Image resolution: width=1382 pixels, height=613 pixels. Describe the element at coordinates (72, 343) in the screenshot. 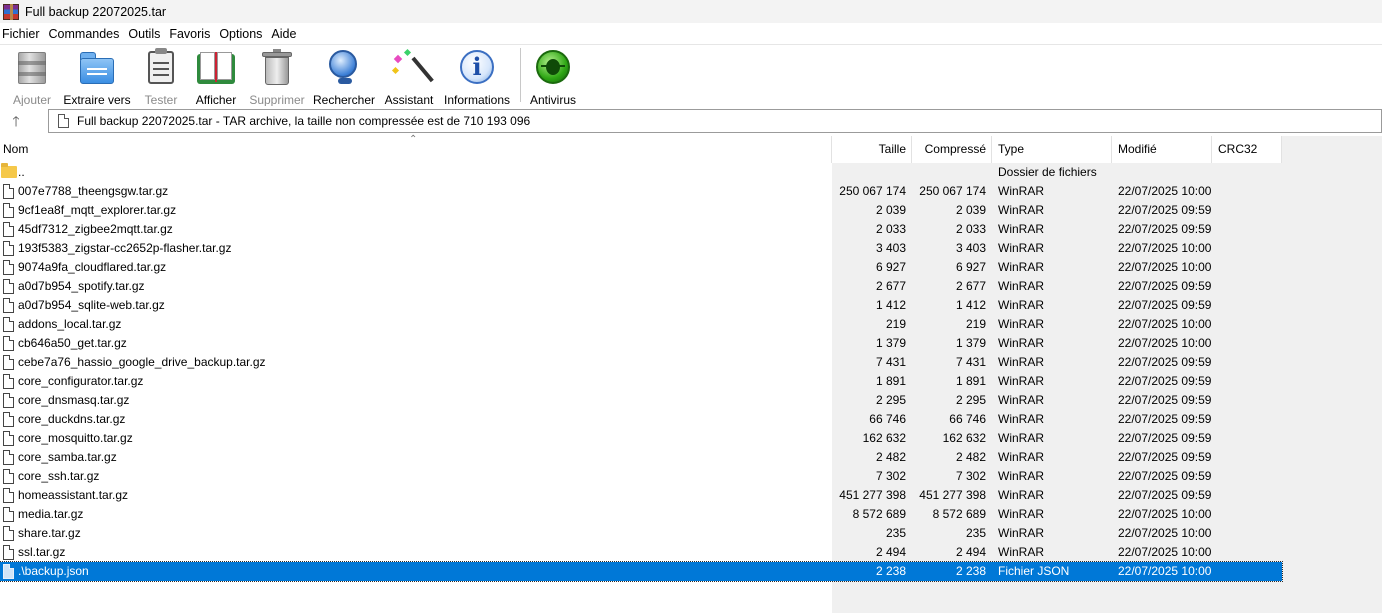

I see `row-name: cb646a50_get.tar.gz` at that location.